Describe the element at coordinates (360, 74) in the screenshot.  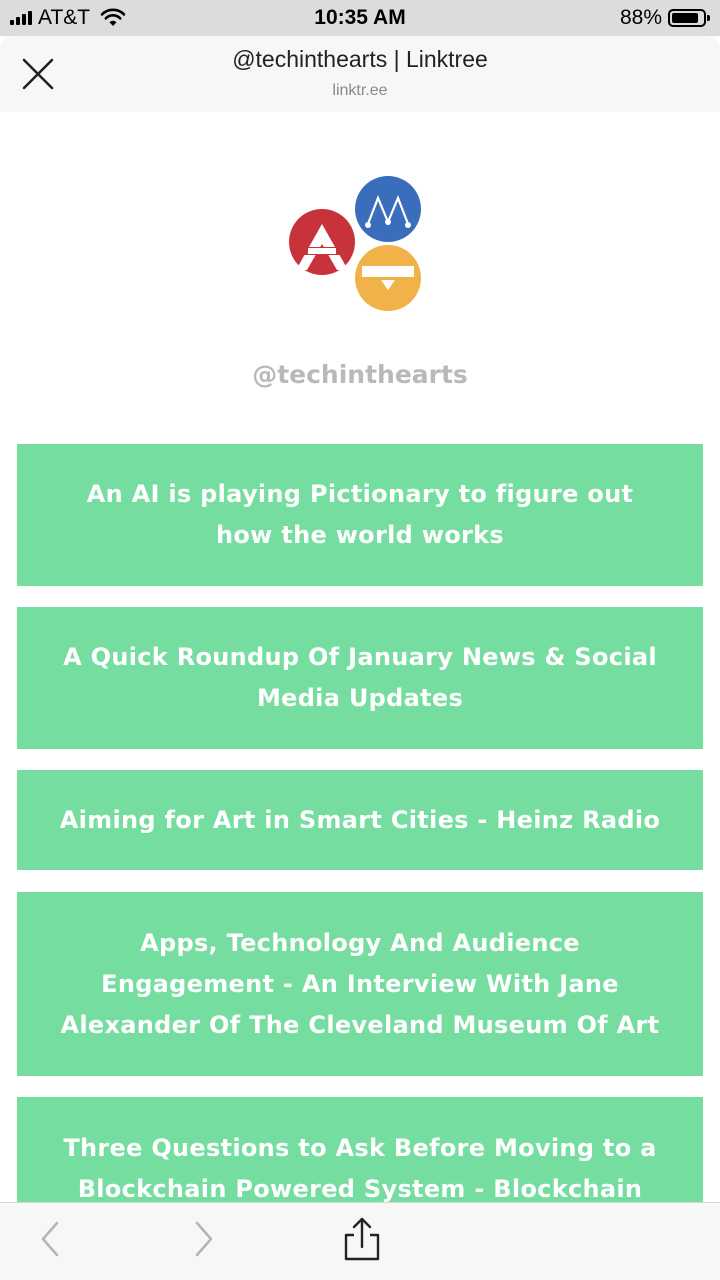
I see `browser-header: @techinthearts | Linktree linktr.ee` at that location.